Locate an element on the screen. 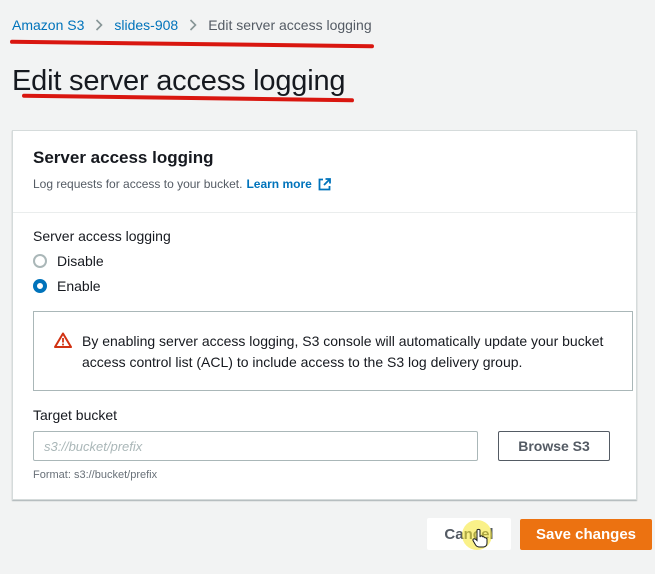  panel-title: Server access logging is located at coordinates (123, 157).